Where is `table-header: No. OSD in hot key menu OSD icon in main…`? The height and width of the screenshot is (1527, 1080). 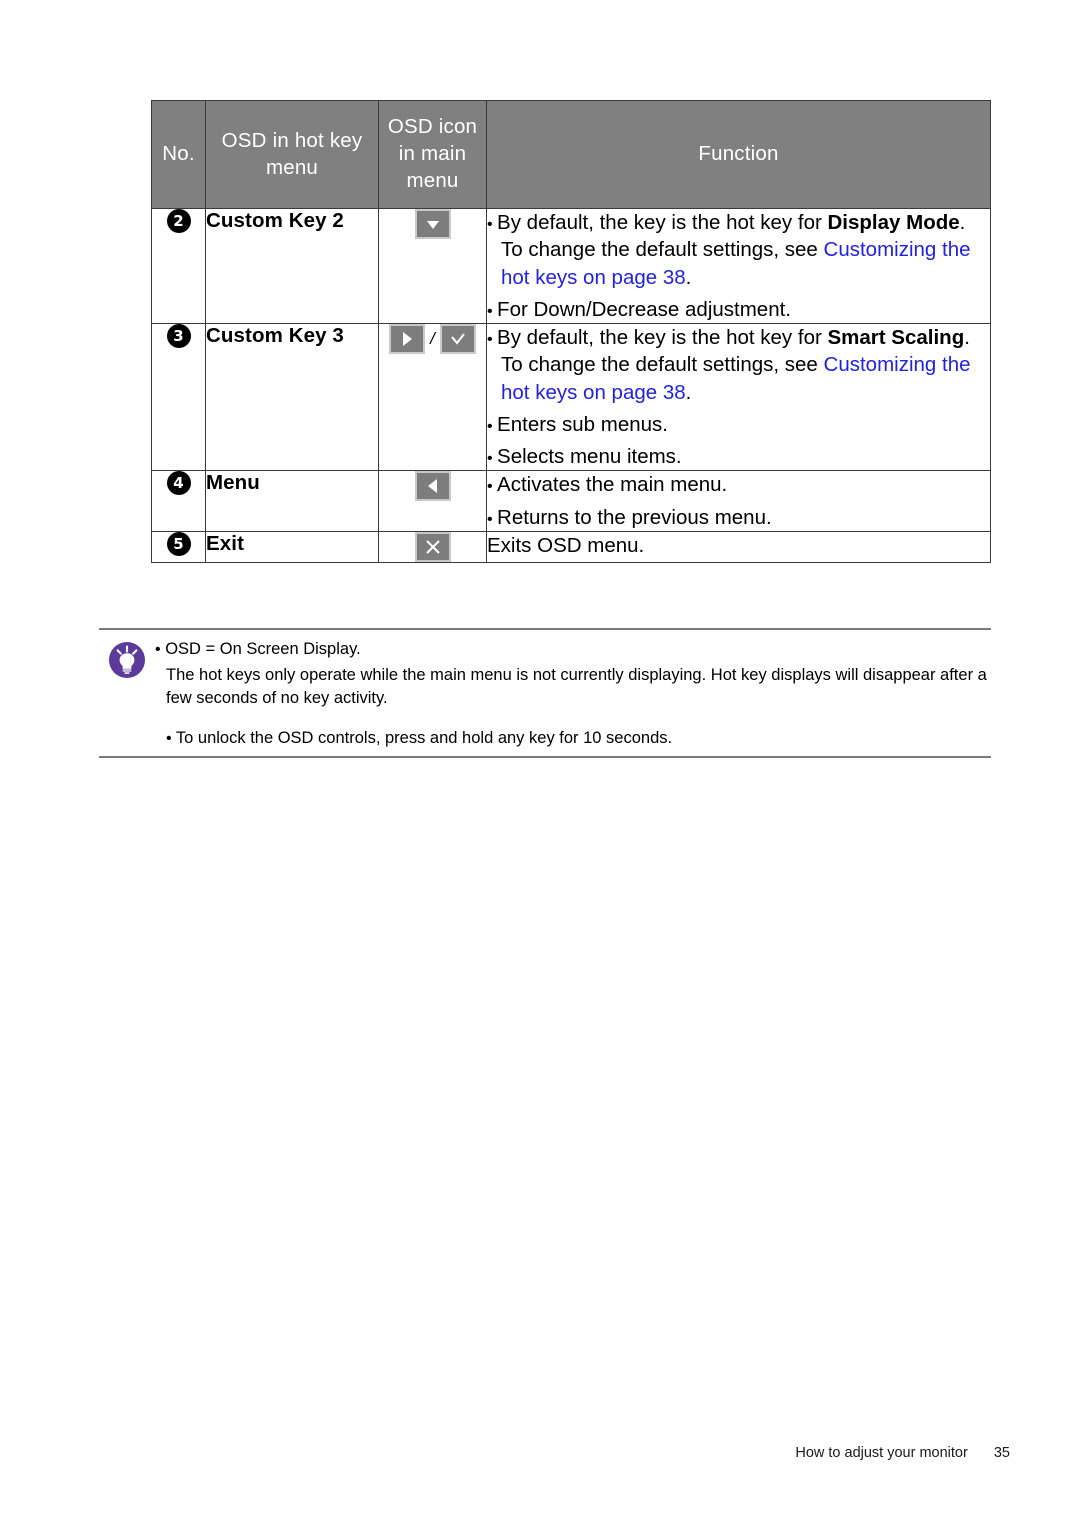
table-header: No. OSD in hot key menu OSD icon in main… is located at coordinates (571, 154).